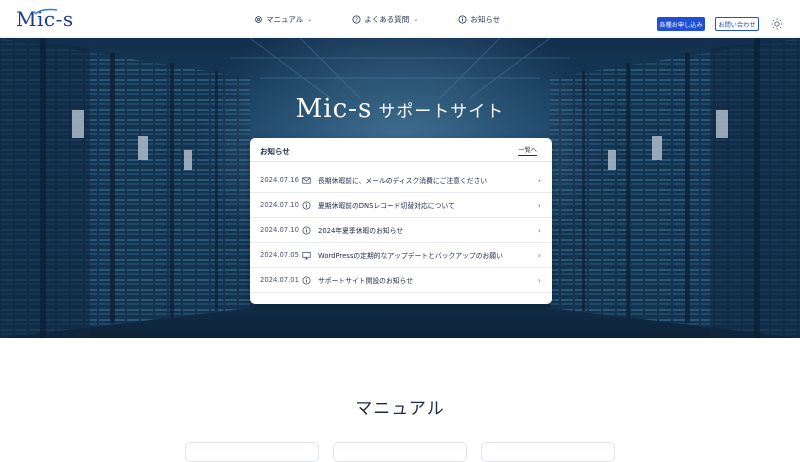 This screenshot has height=462, width=800. I want to click on nav-label-manual: マニュアル, so click(285, 19).